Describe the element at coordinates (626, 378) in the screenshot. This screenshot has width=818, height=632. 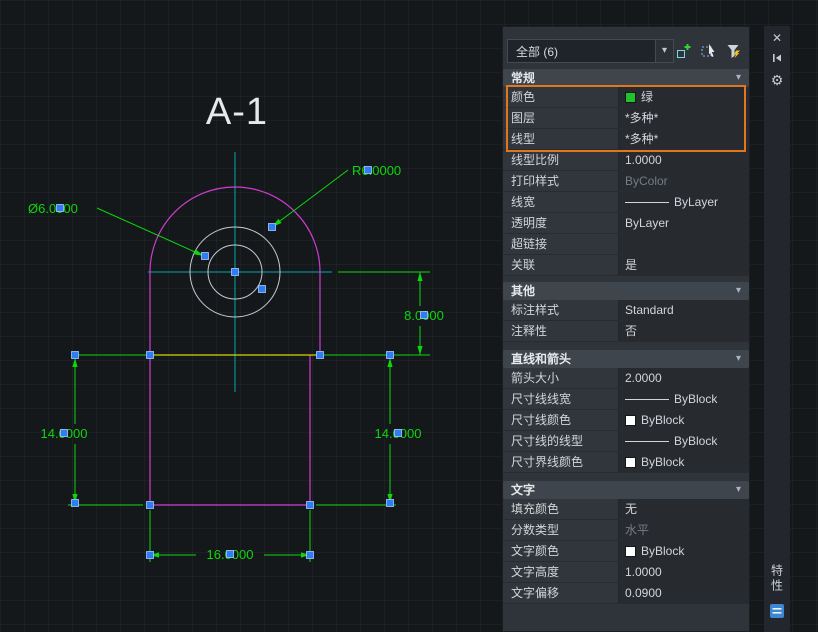
I see `property-row-arrow-size: 箭头大小 2.0000` at that location.